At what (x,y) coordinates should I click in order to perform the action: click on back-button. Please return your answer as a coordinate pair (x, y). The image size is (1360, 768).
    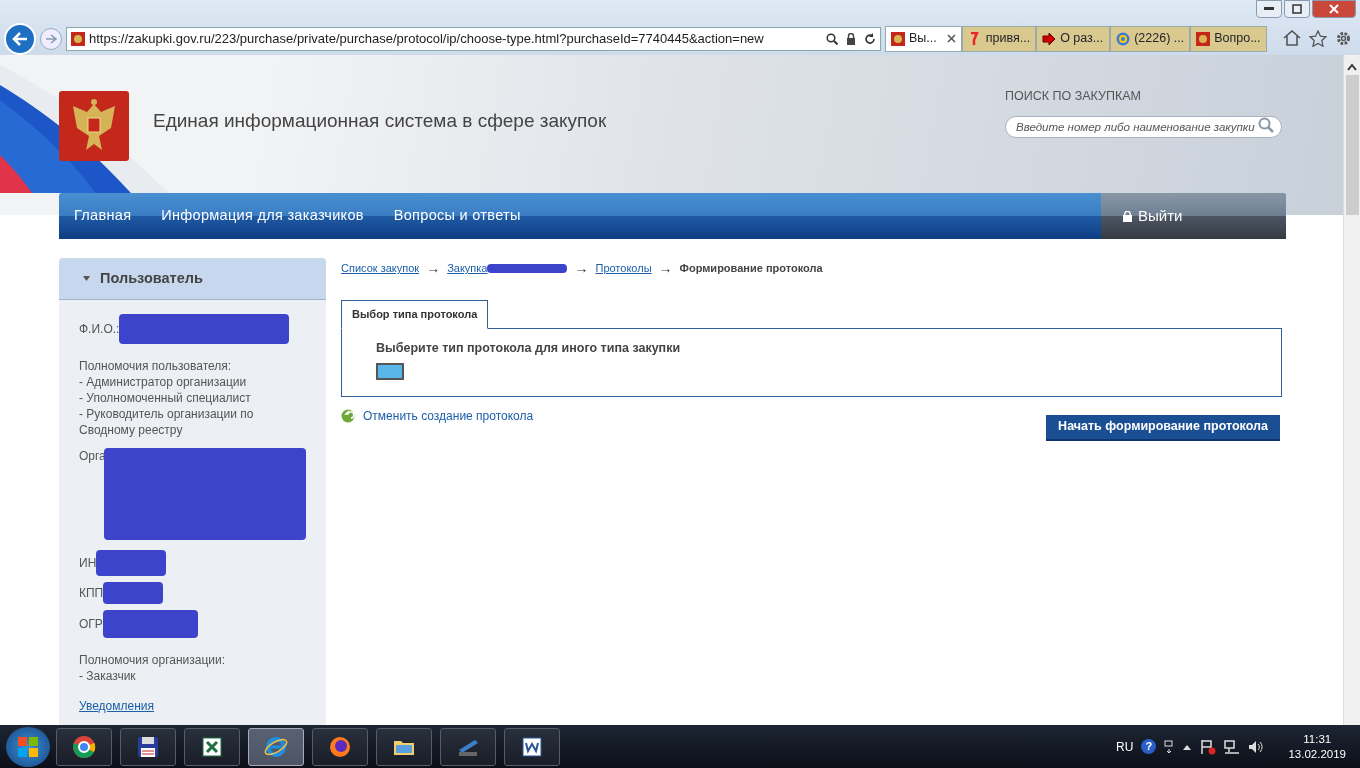
    Looking at the image, I should click on (20, 38).